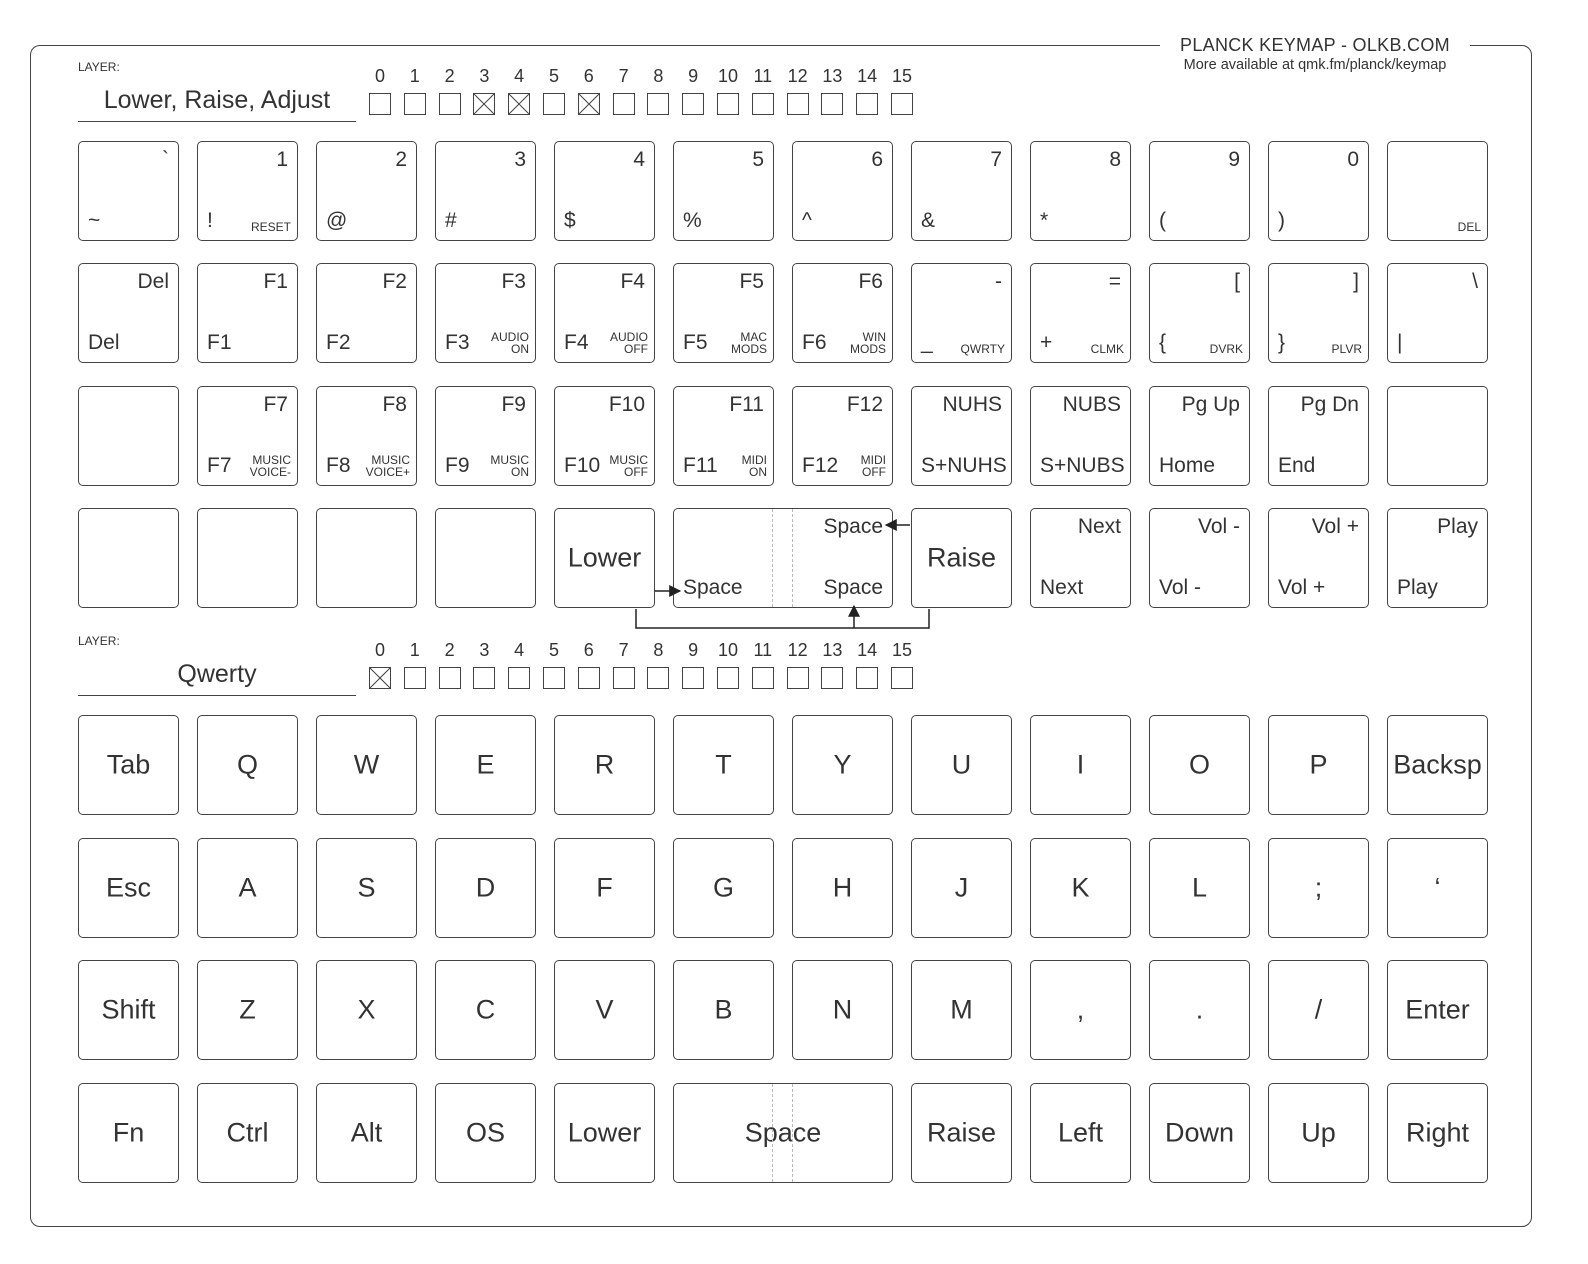 This screenshot has height=1264, width=1588. I want to click on key: Lower, so click(604, 558).